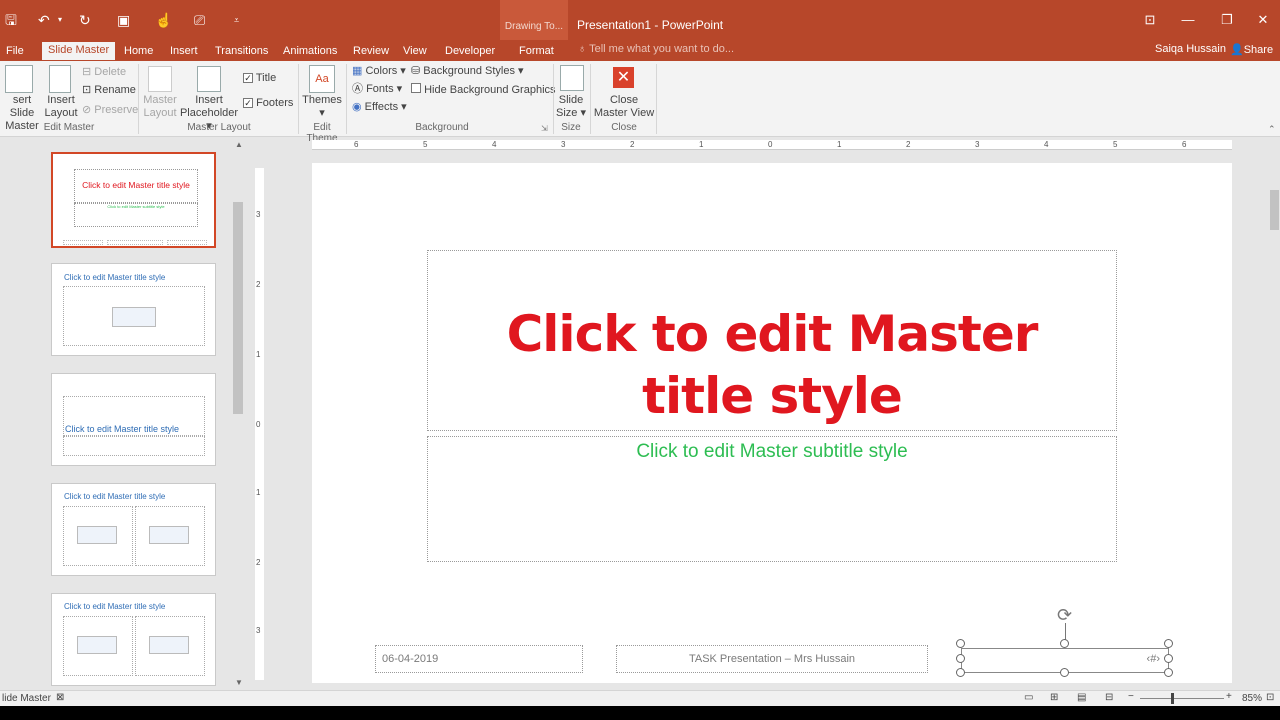 This screenshot has height=720, width=1280. What do you see at coordinates (88, 110) in the screenshot?
I see `pin-icon: ⊘` at bounding box center [88, 110].